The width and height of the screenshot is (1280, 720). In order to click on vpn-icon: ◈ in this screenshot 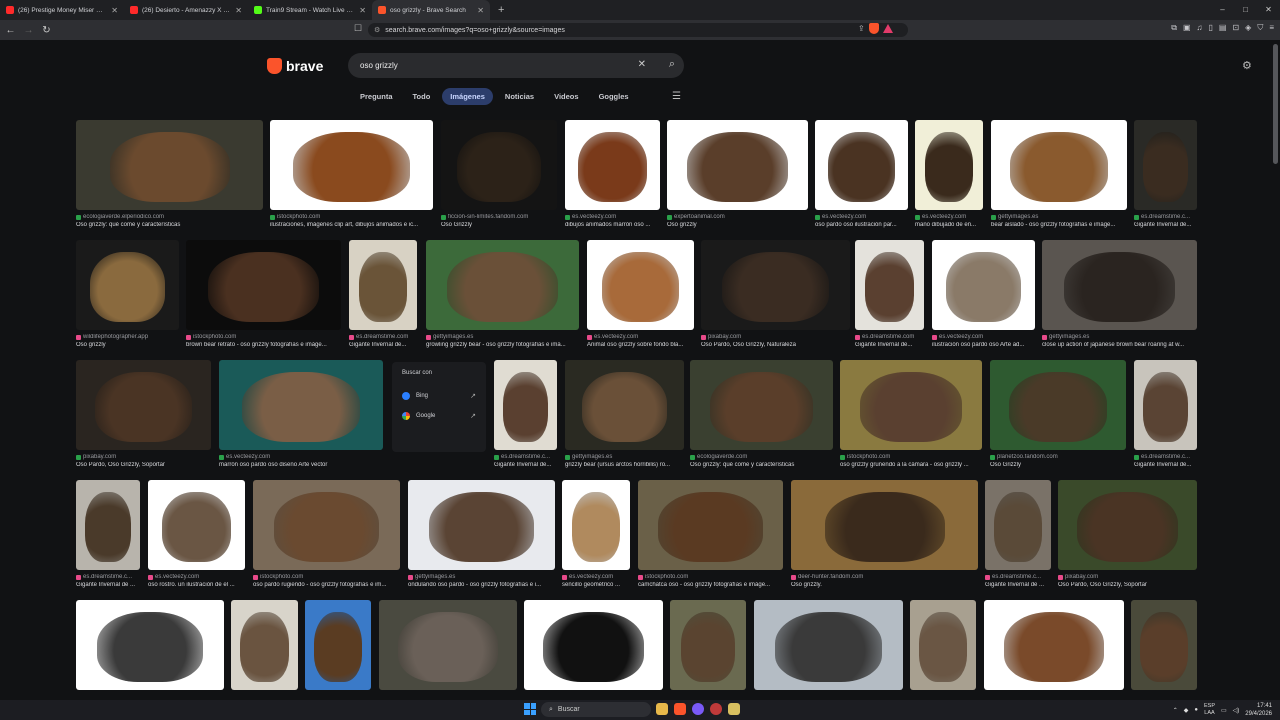, I will do `click(1248, 28)`.